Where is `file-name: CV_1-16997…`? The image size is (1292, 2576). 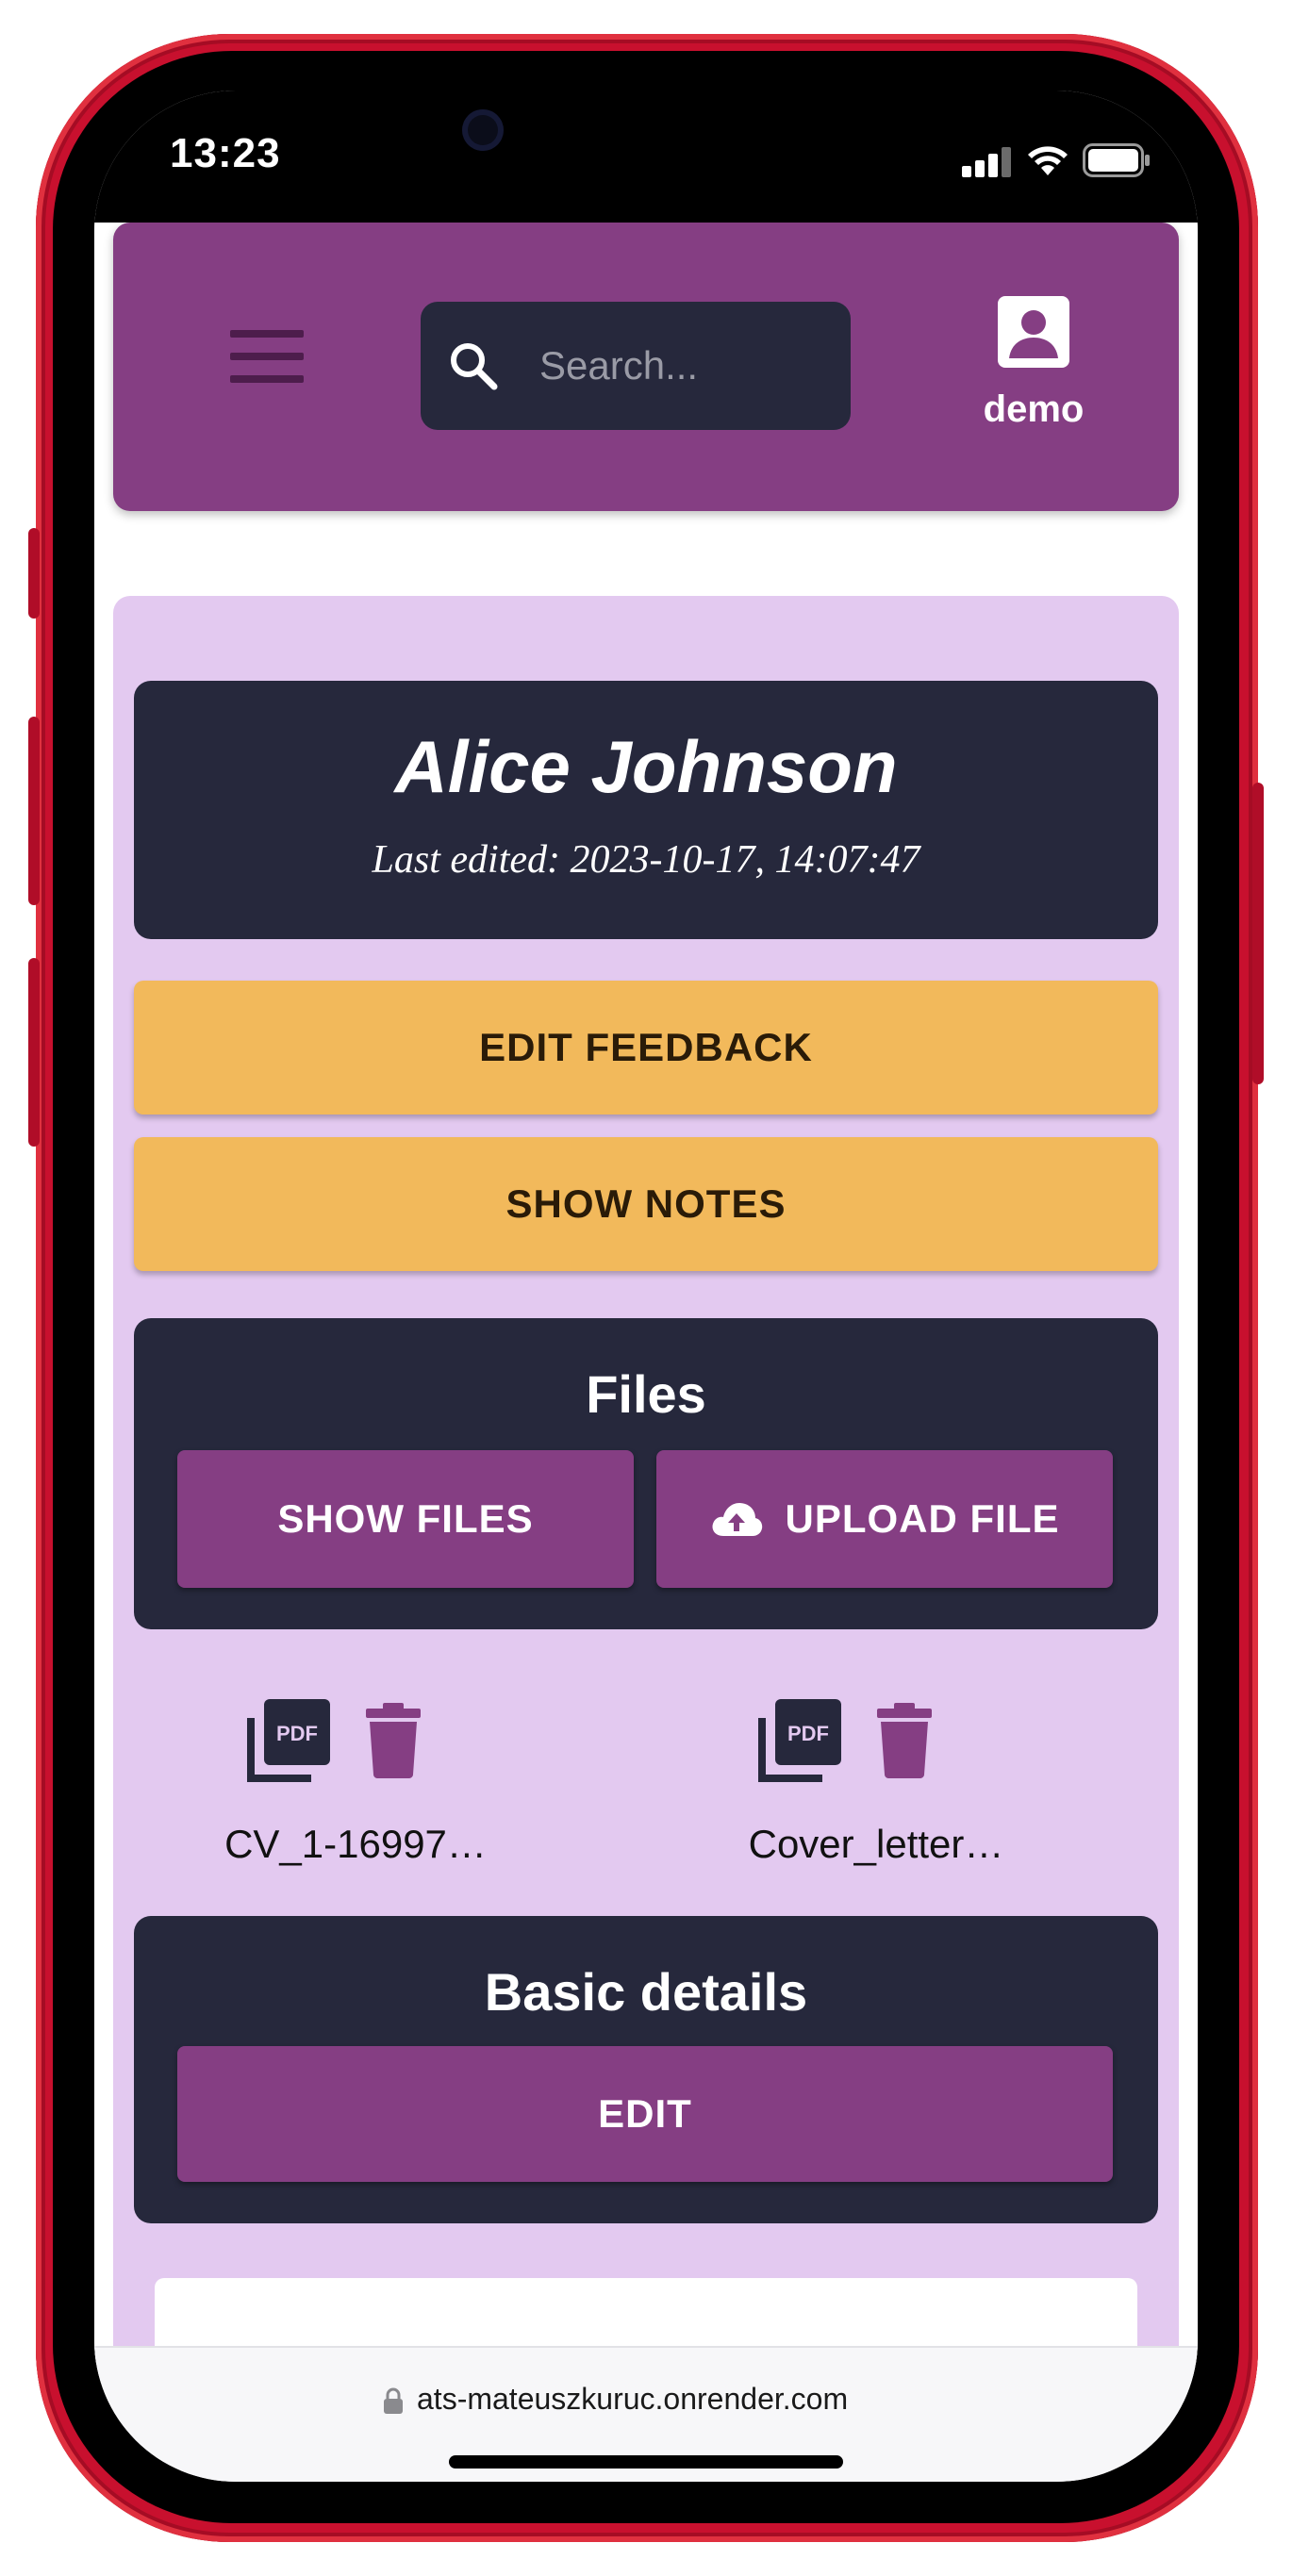 file-name: CV_1-16997… is located at coordinates (355, 1844).